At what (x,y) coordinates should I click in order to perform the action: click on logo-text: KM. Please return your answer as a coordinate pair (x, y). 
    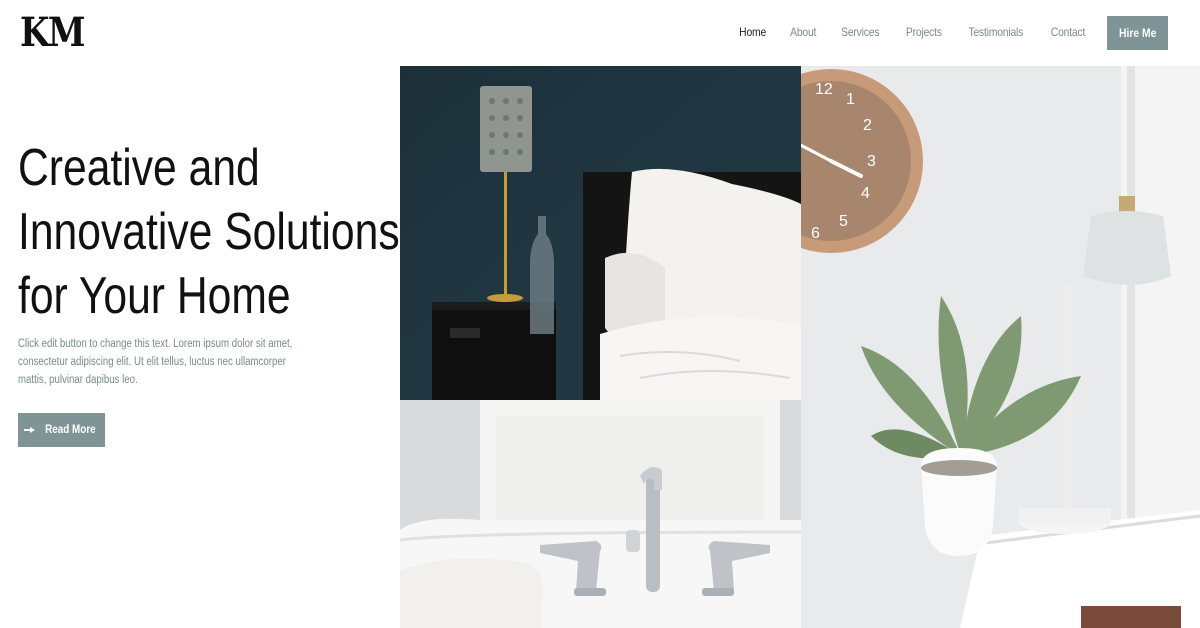
    Looking at the image, I should click on (52, 32).